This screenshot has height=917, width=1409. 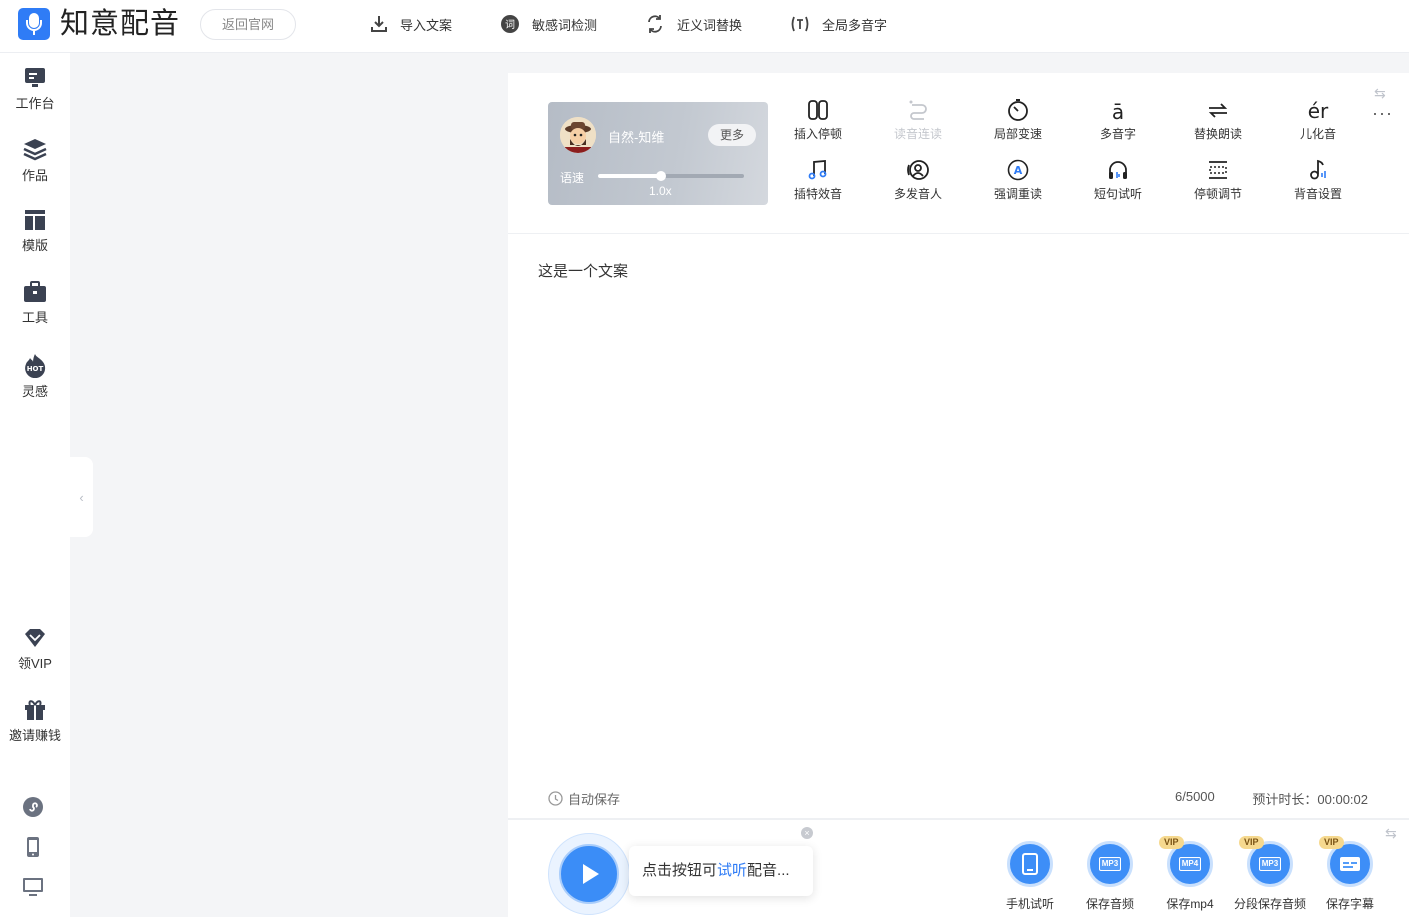 What do you see at coordinates (34, 175) in the screenshot?
I see `sidebar-item-label: 作品` at bounding box center [34, 175].